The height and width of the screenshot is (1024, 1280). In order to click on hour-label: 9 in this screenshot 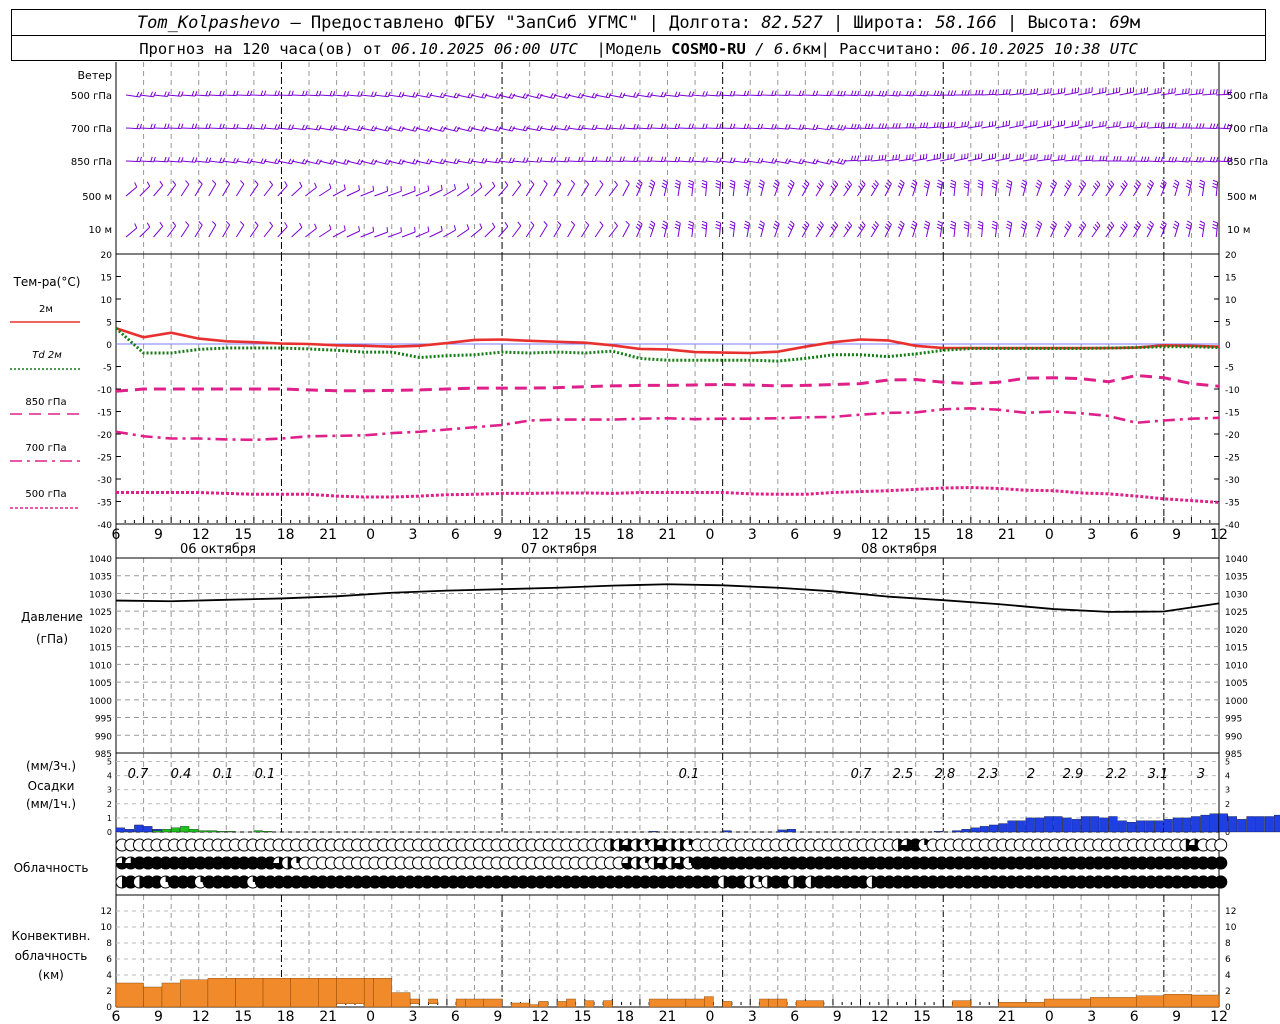, I will do `click(158, 535)`.